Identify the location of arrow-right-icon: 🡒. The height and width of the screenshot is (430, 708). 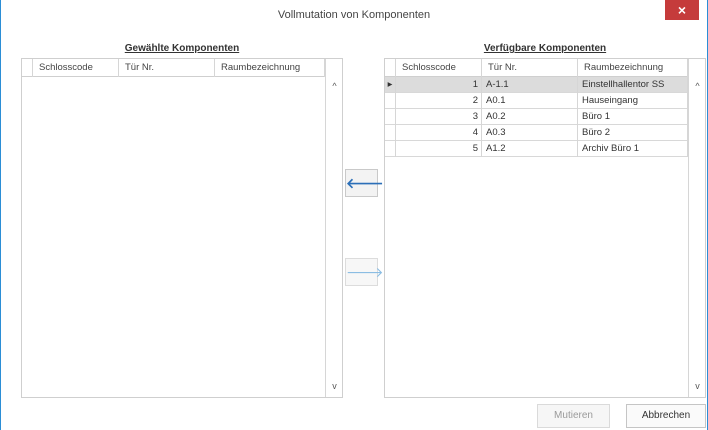
(365, 272).